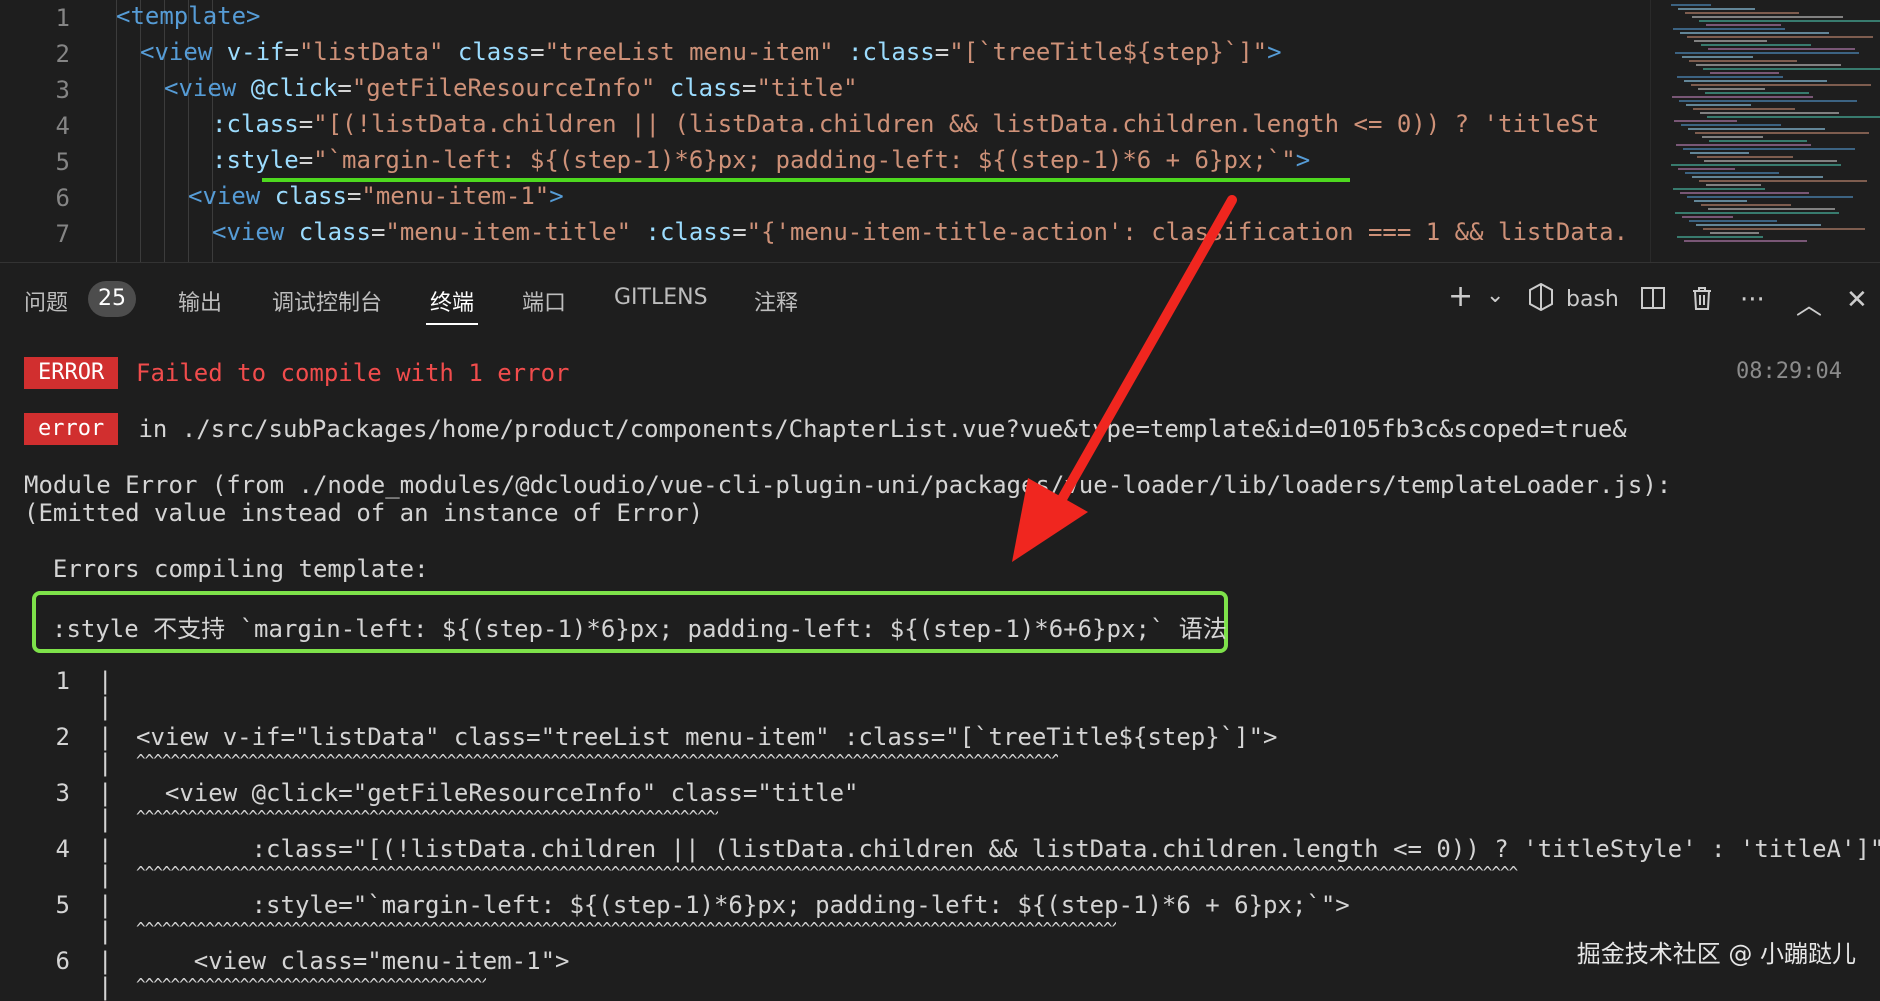  I want to click on code-token: "[`treeTitle${step}`]", so click(1108, 52).